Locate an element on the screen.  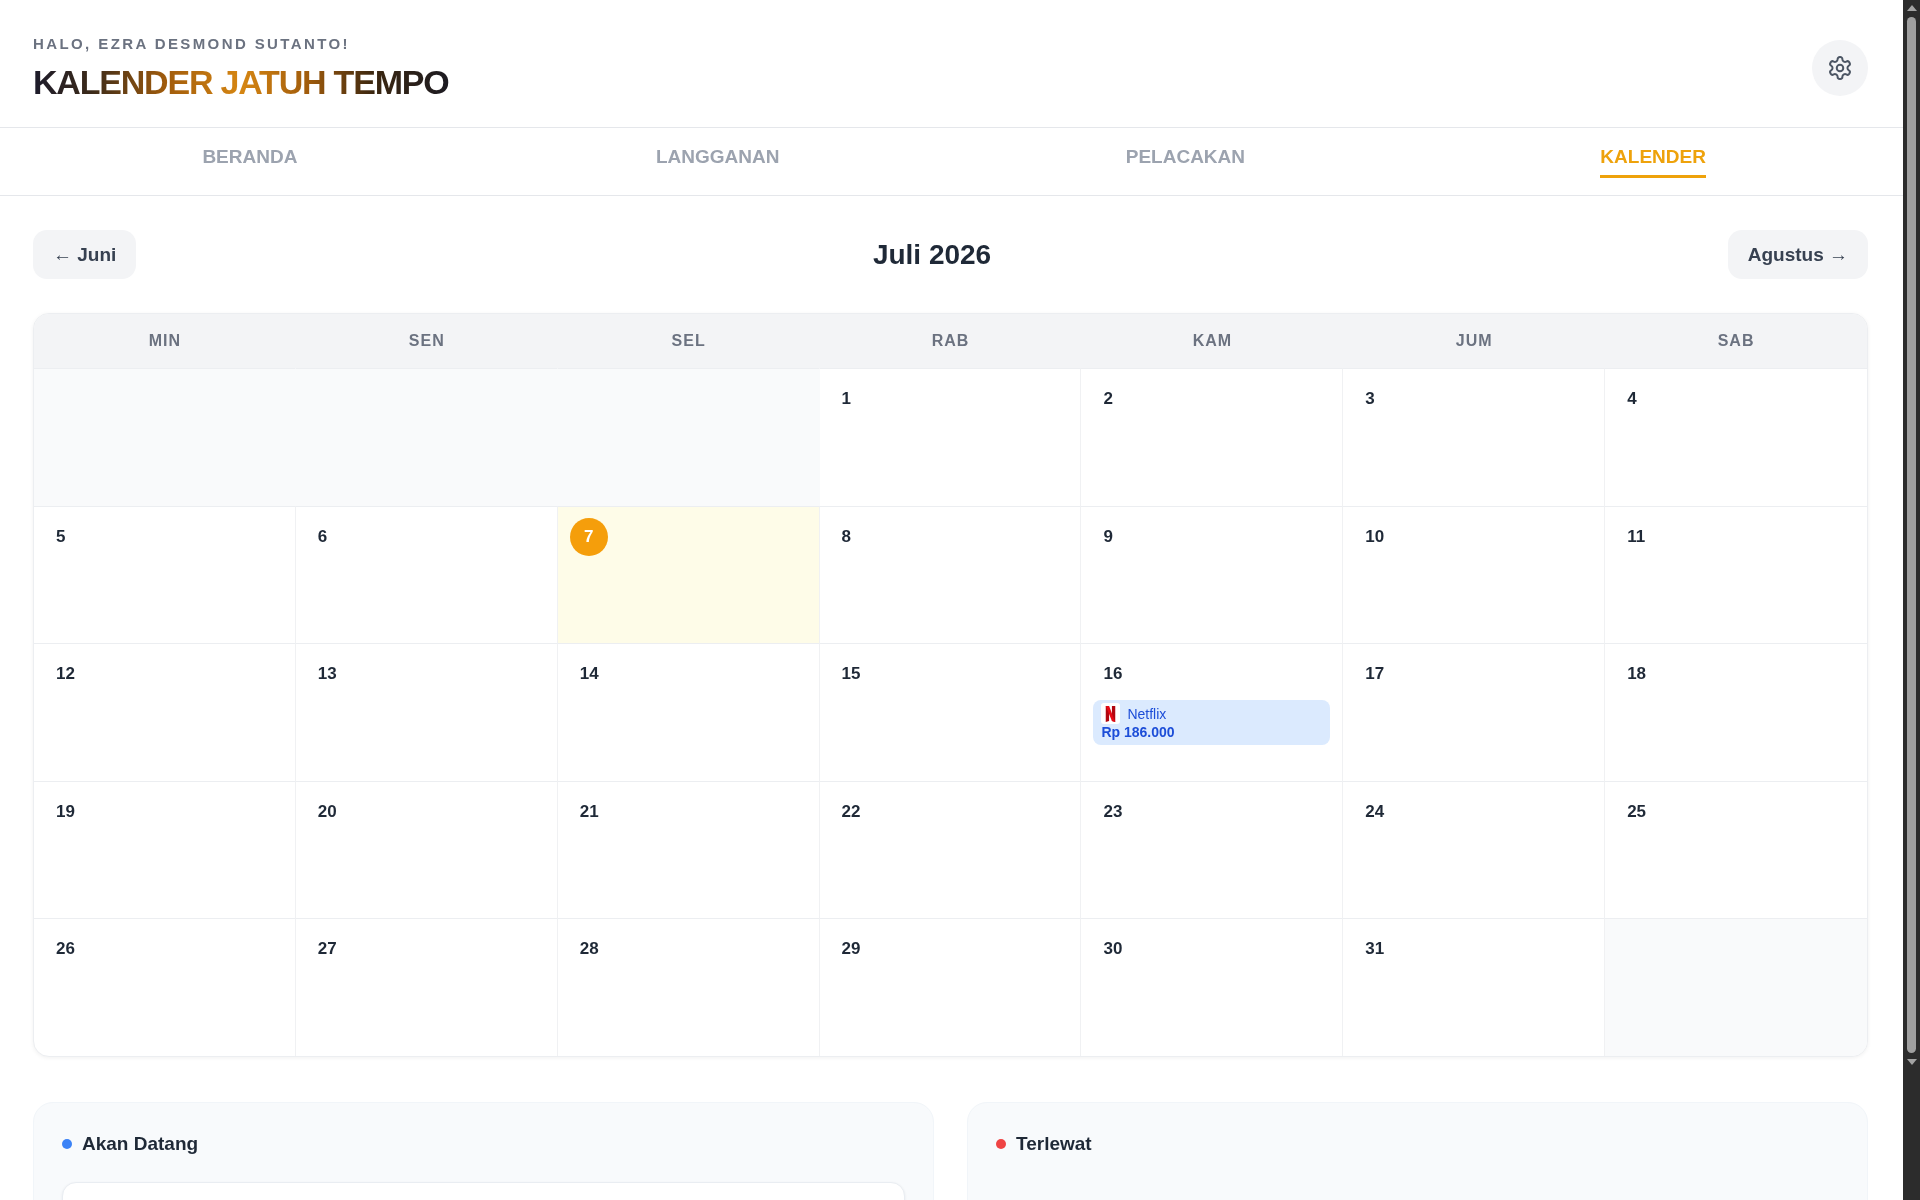
weekday-label: SEL is located at coordinates (688, 341).